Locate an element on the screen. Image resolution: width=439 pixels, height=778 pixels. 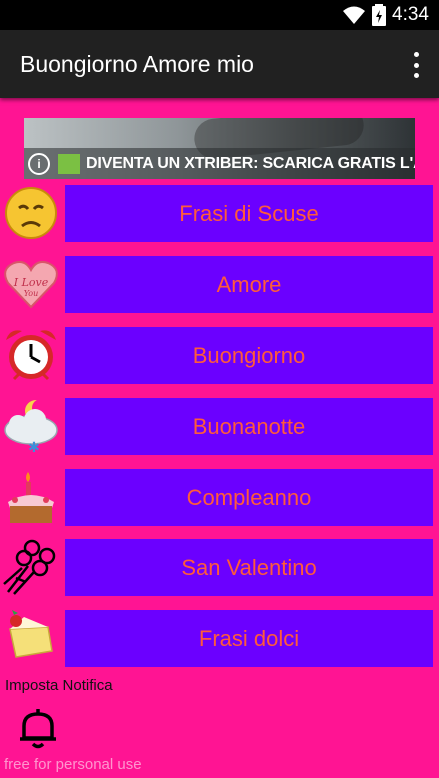
bell-icon is located at coordinates (38, 727).